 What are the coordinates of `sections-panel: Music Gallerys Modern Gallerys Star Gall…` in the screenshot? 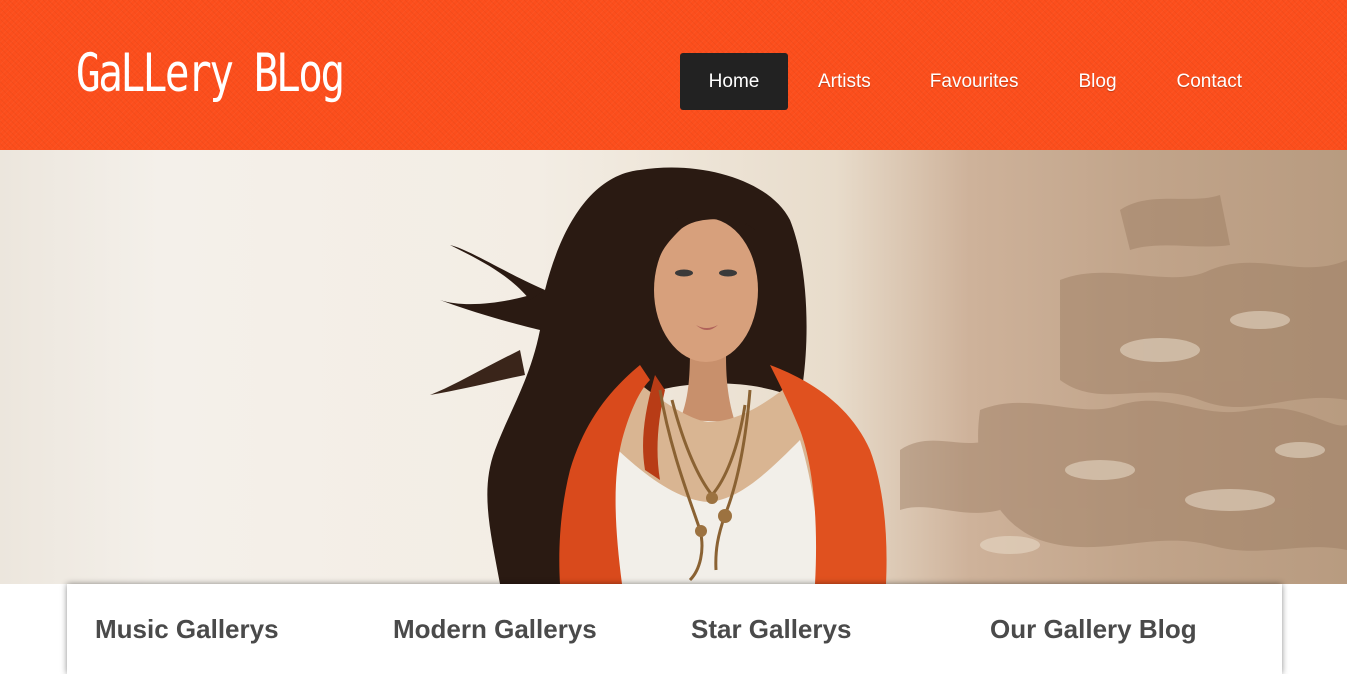 It's located at (674, 629).